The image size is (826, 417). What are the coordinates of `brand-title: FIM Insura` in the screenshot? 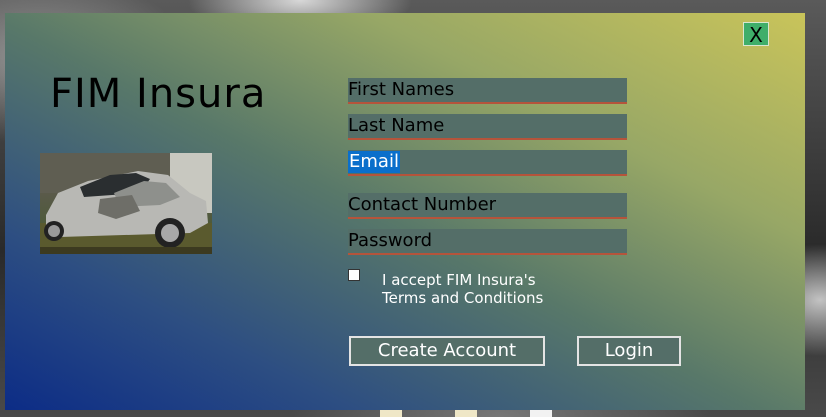 It's located at (158, 94).